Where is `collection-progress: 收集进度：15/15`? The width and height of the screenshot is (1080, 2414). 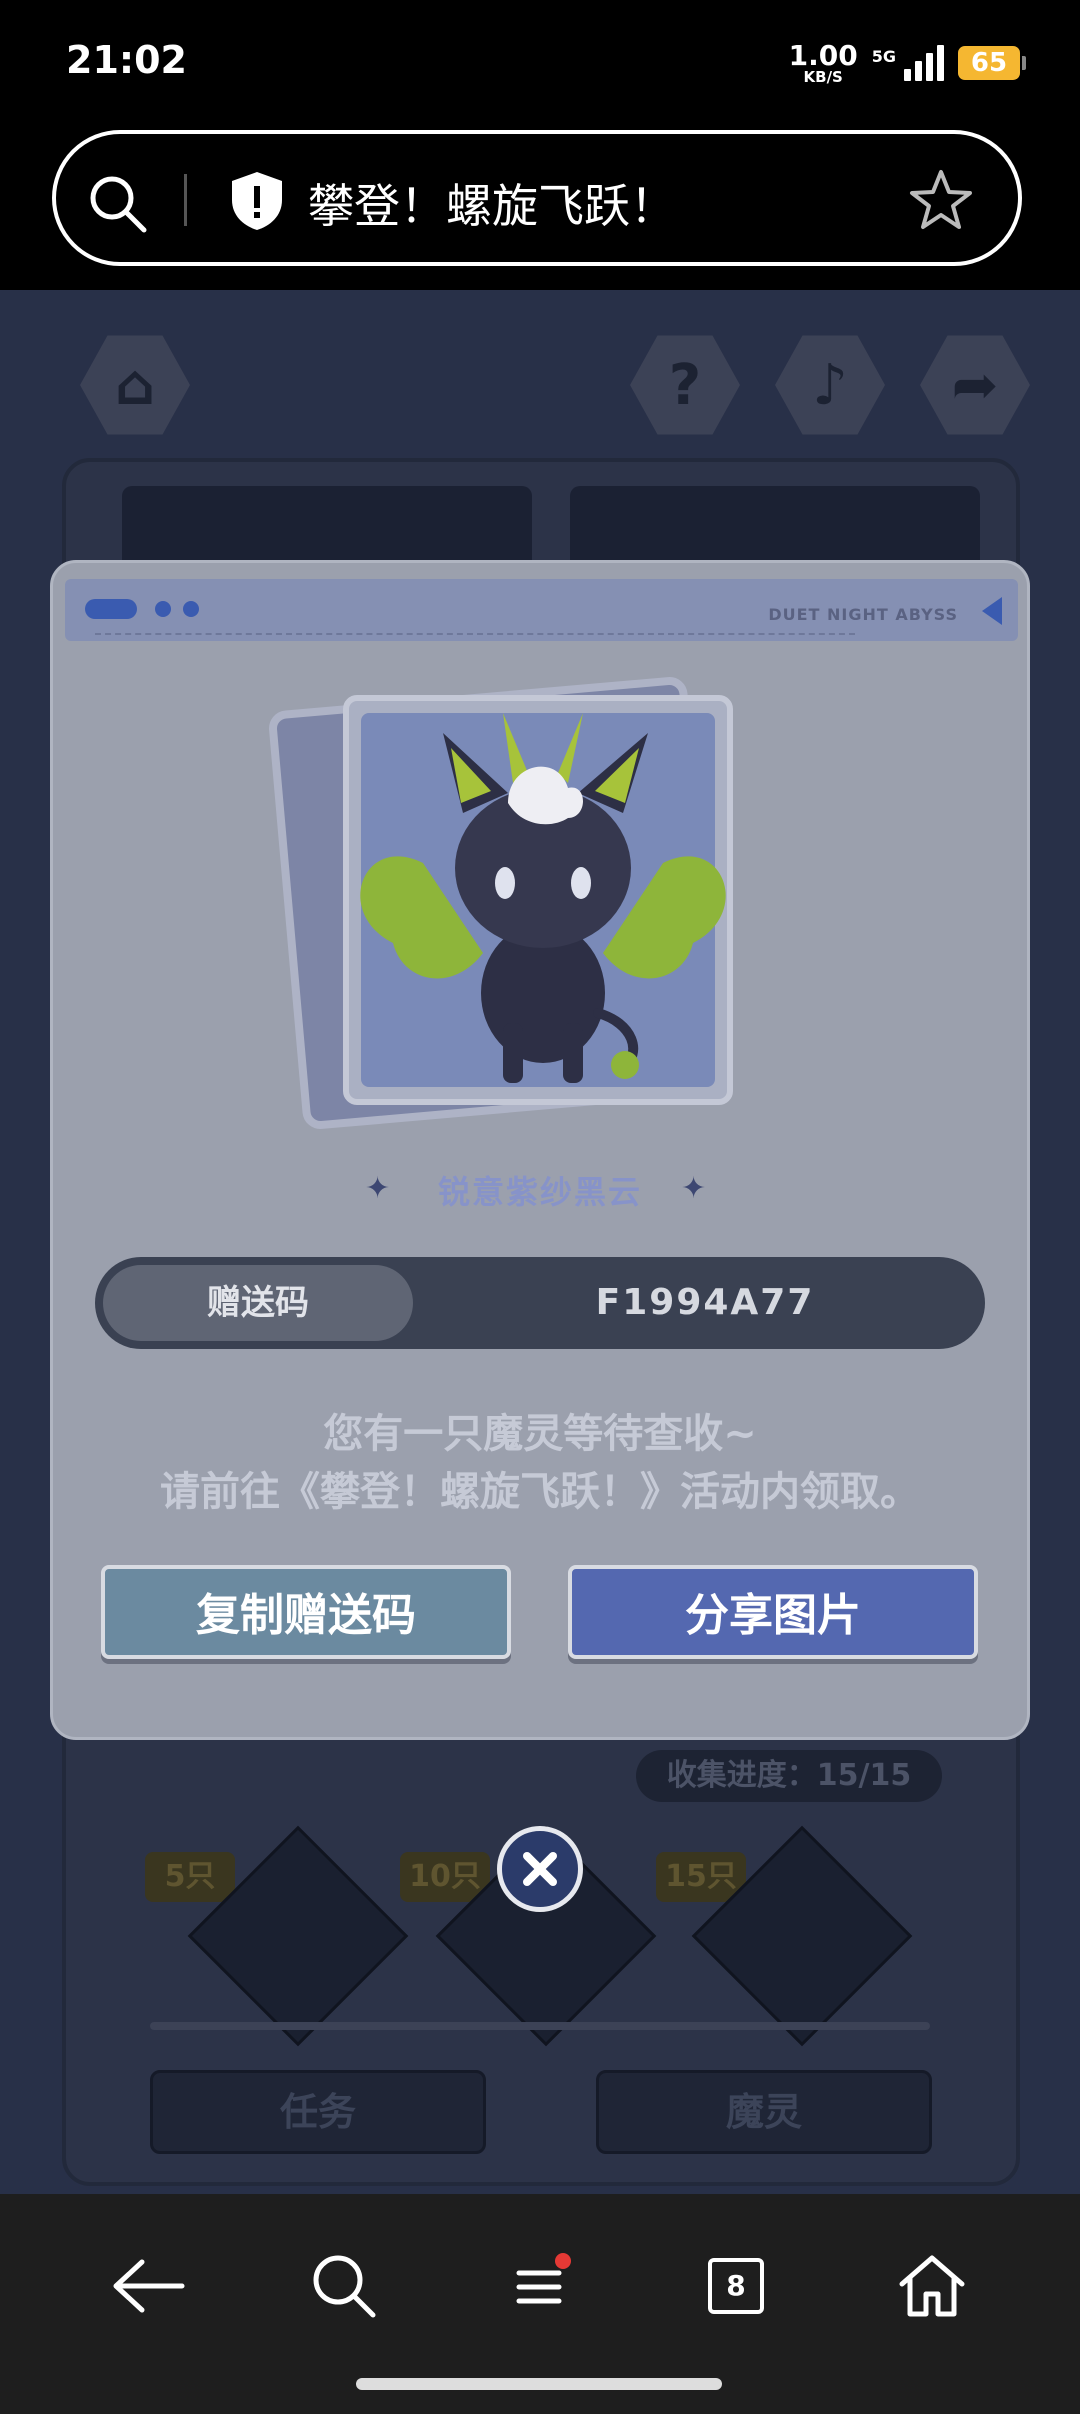
collection-progress: 收集进度：15/15 is located at coordinates (789, 1776).